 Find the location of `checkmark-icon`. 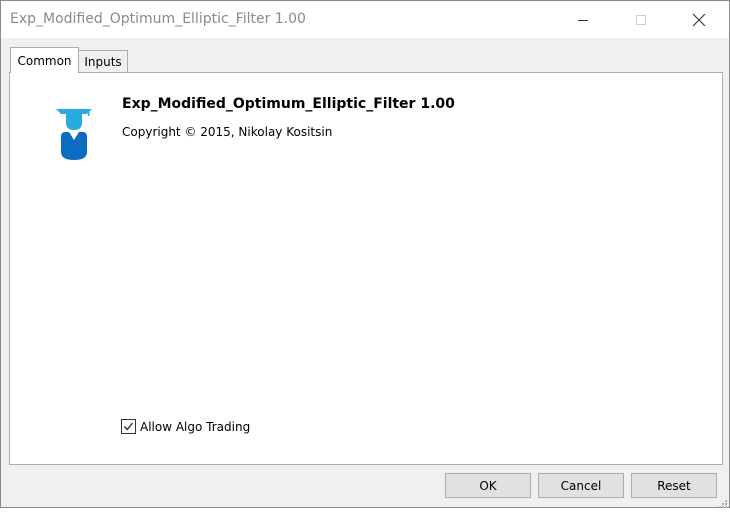

checkmark-icon is located at coordinates (129, 426).